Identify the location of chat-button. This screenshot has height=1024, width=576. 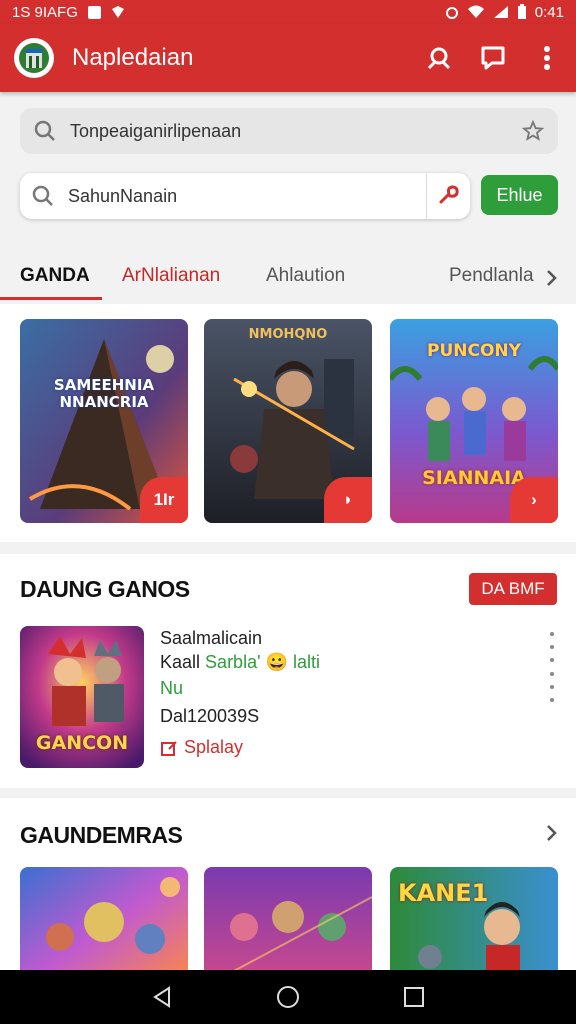
(493, 58).